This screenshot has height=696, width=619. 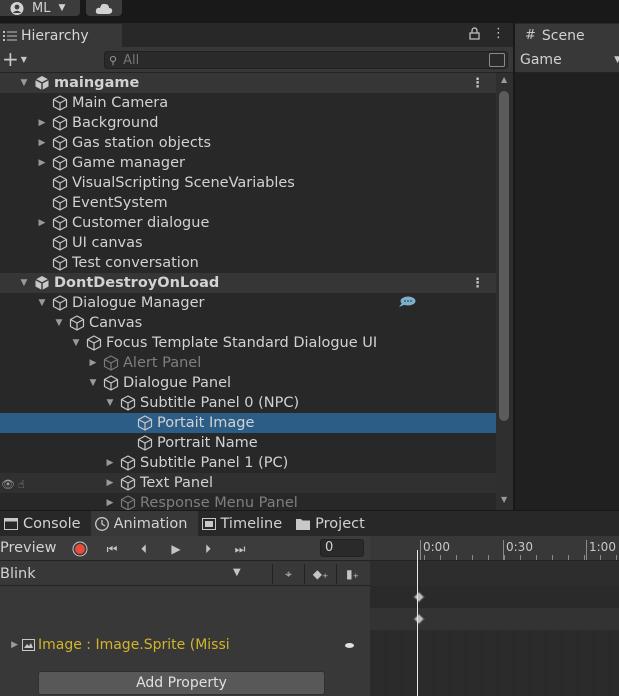 What do you see at coordinates (245, 523) in the screenshot?
I see `tab-timeline: Timeline` at bounding box center [245, 523].